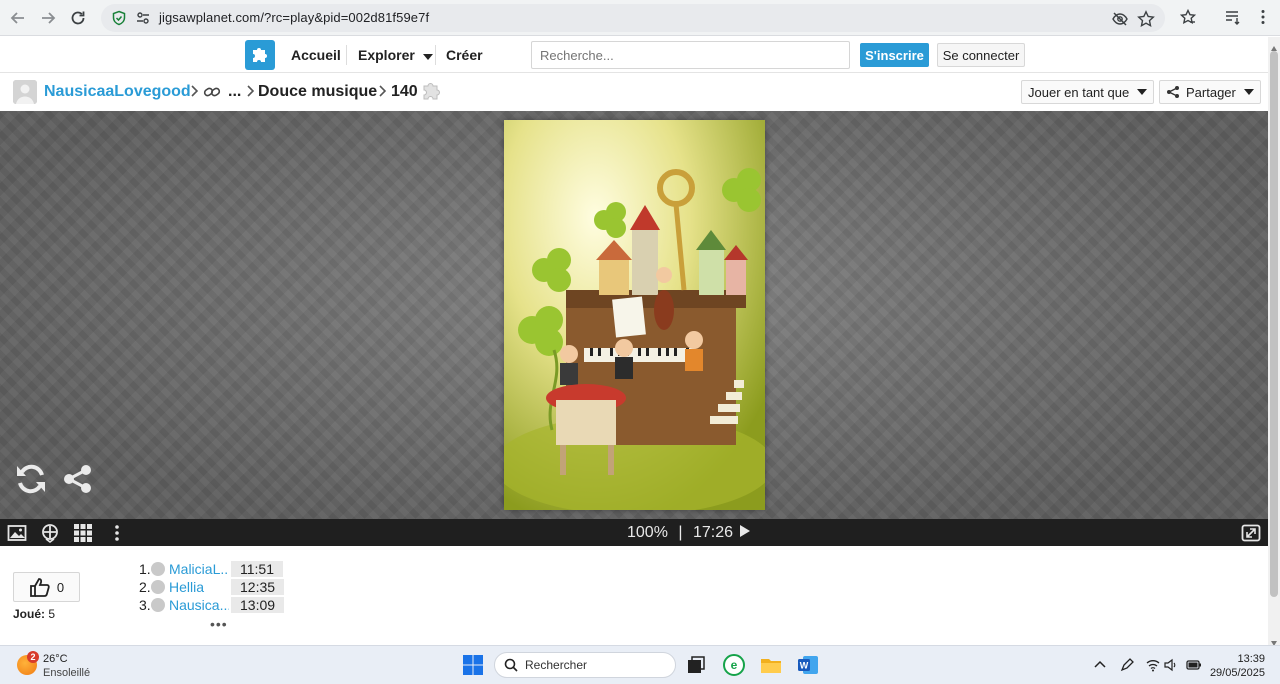  Describe the element at coordinates (713, 533) in the screenshot. I see `timer: 17:26` at that location.